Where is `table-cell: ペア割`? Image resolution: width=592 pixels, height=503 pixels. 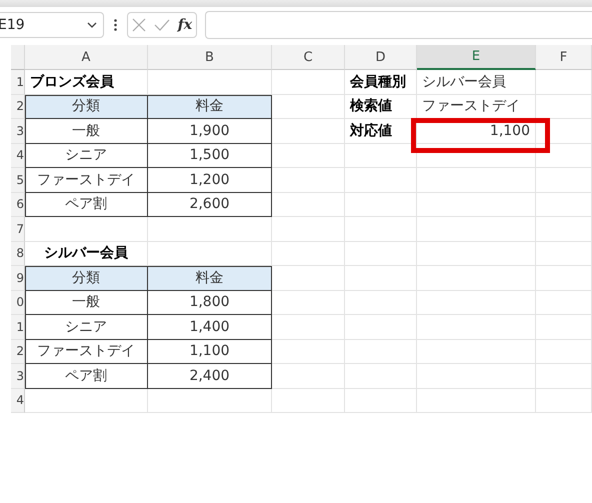 table-cell: ペア割 is located at coordinates (86, 376).